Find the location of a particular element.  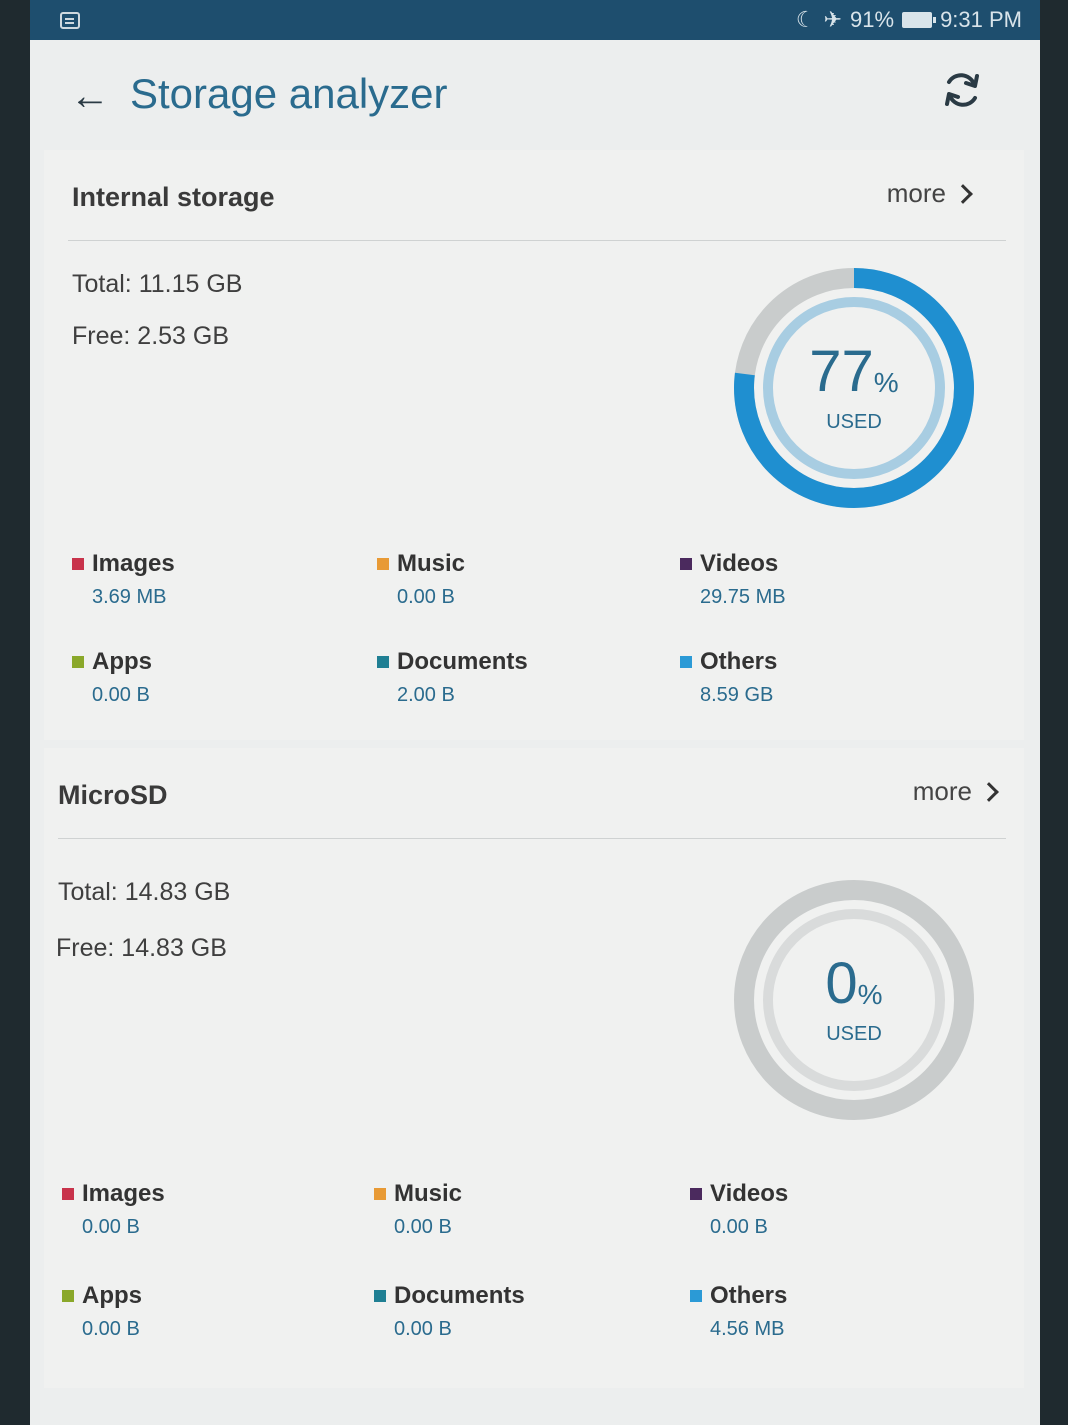

page-title: Storage analyzer is located at coordinates (289, 93).